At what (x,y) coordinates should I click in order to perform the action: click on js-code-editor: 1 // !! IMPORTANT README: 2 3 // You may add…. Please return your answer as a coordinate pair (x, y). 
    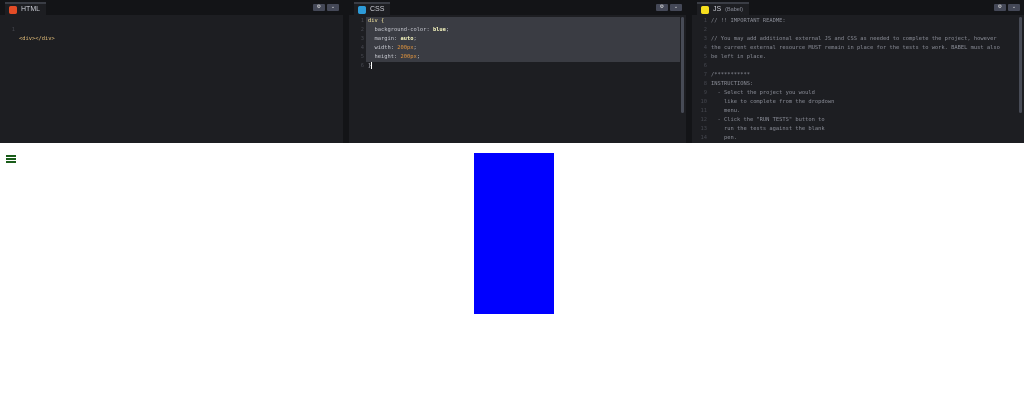
    Looking at the image, I should click on (855, 80).